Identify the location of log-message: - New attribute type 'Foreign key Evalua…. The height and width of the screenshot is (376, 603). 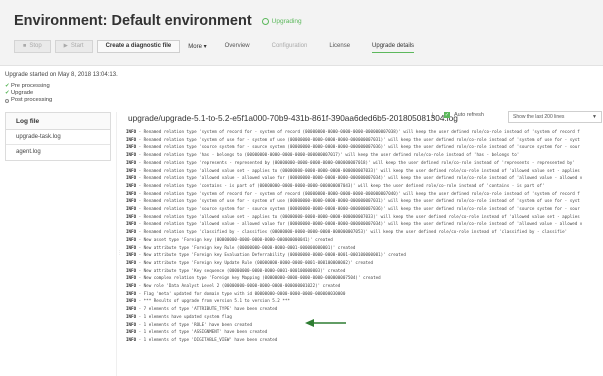
(271, 255).